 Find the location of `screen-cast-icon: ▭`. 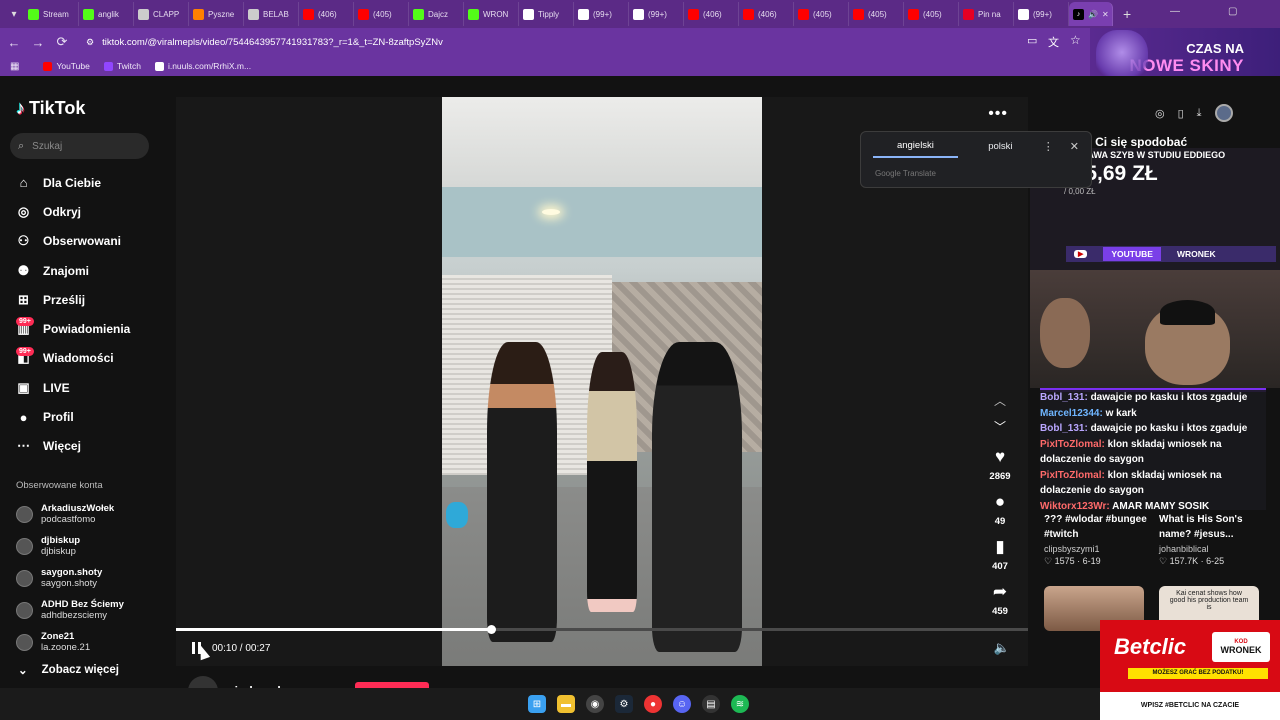

screen-cast-icon: ▭ is located at coordinates (1032, 40).